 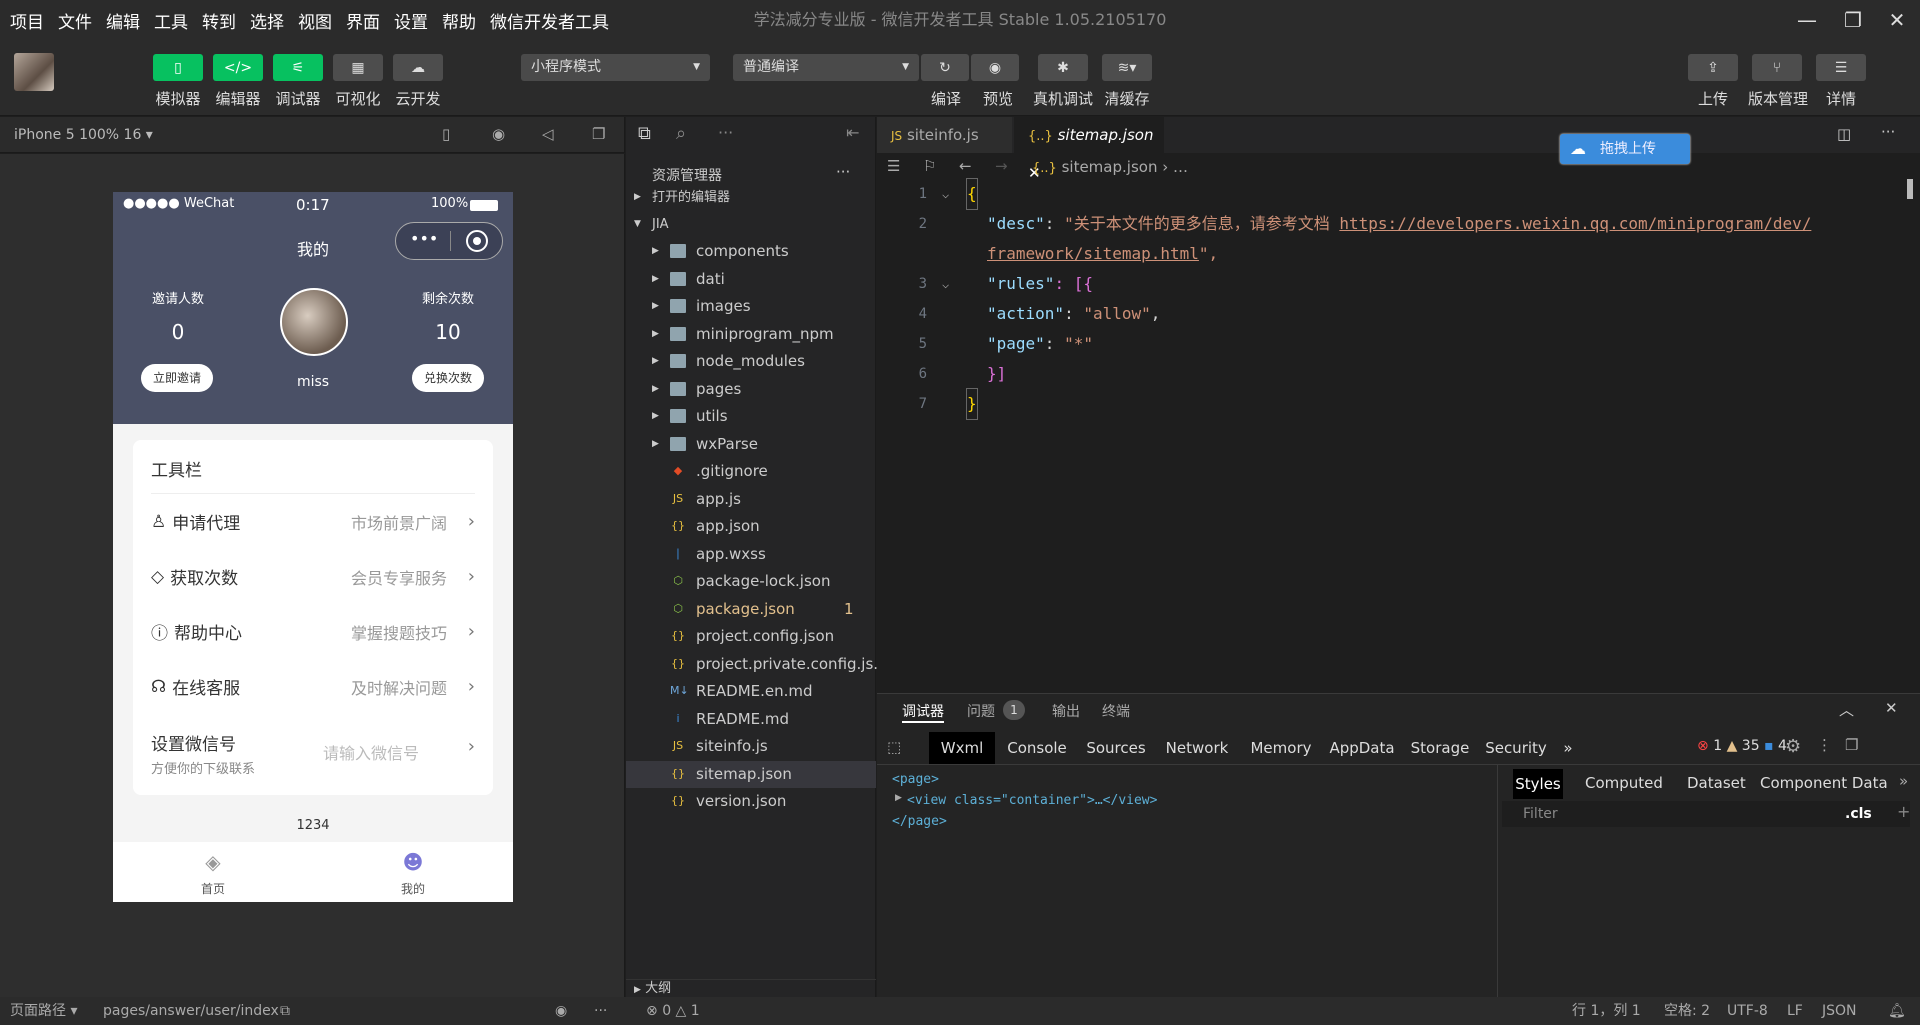 I want to click on tab-computed: Computed, so click(x=1624, y=783).